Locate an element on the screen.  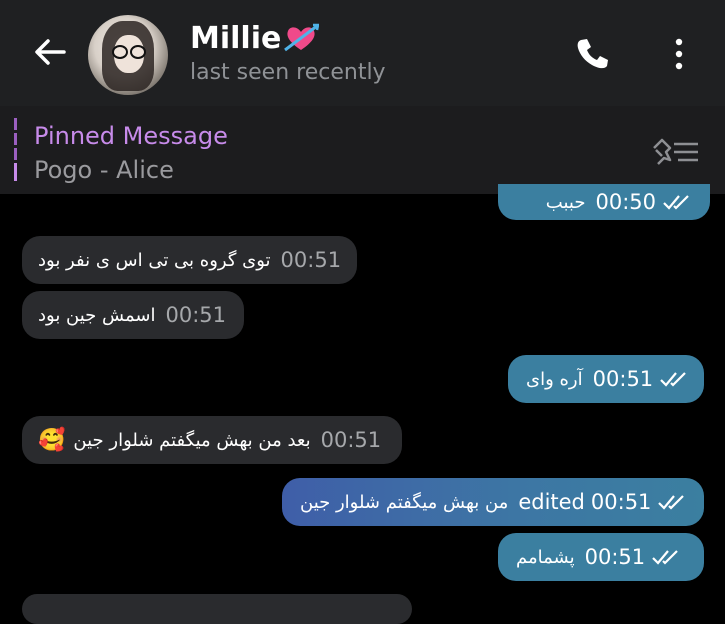
message-text: اسمش جین بود is located at coordinates (97, 315).